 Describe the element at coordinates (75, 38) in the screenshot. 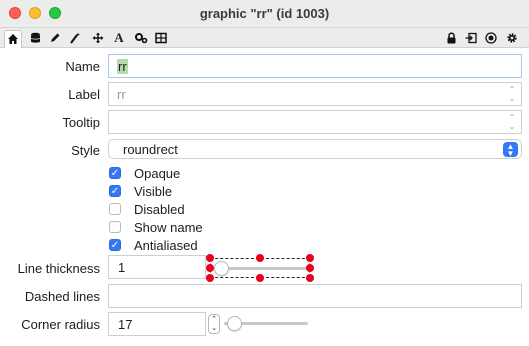

I see `magic-wand-icon` at that location.